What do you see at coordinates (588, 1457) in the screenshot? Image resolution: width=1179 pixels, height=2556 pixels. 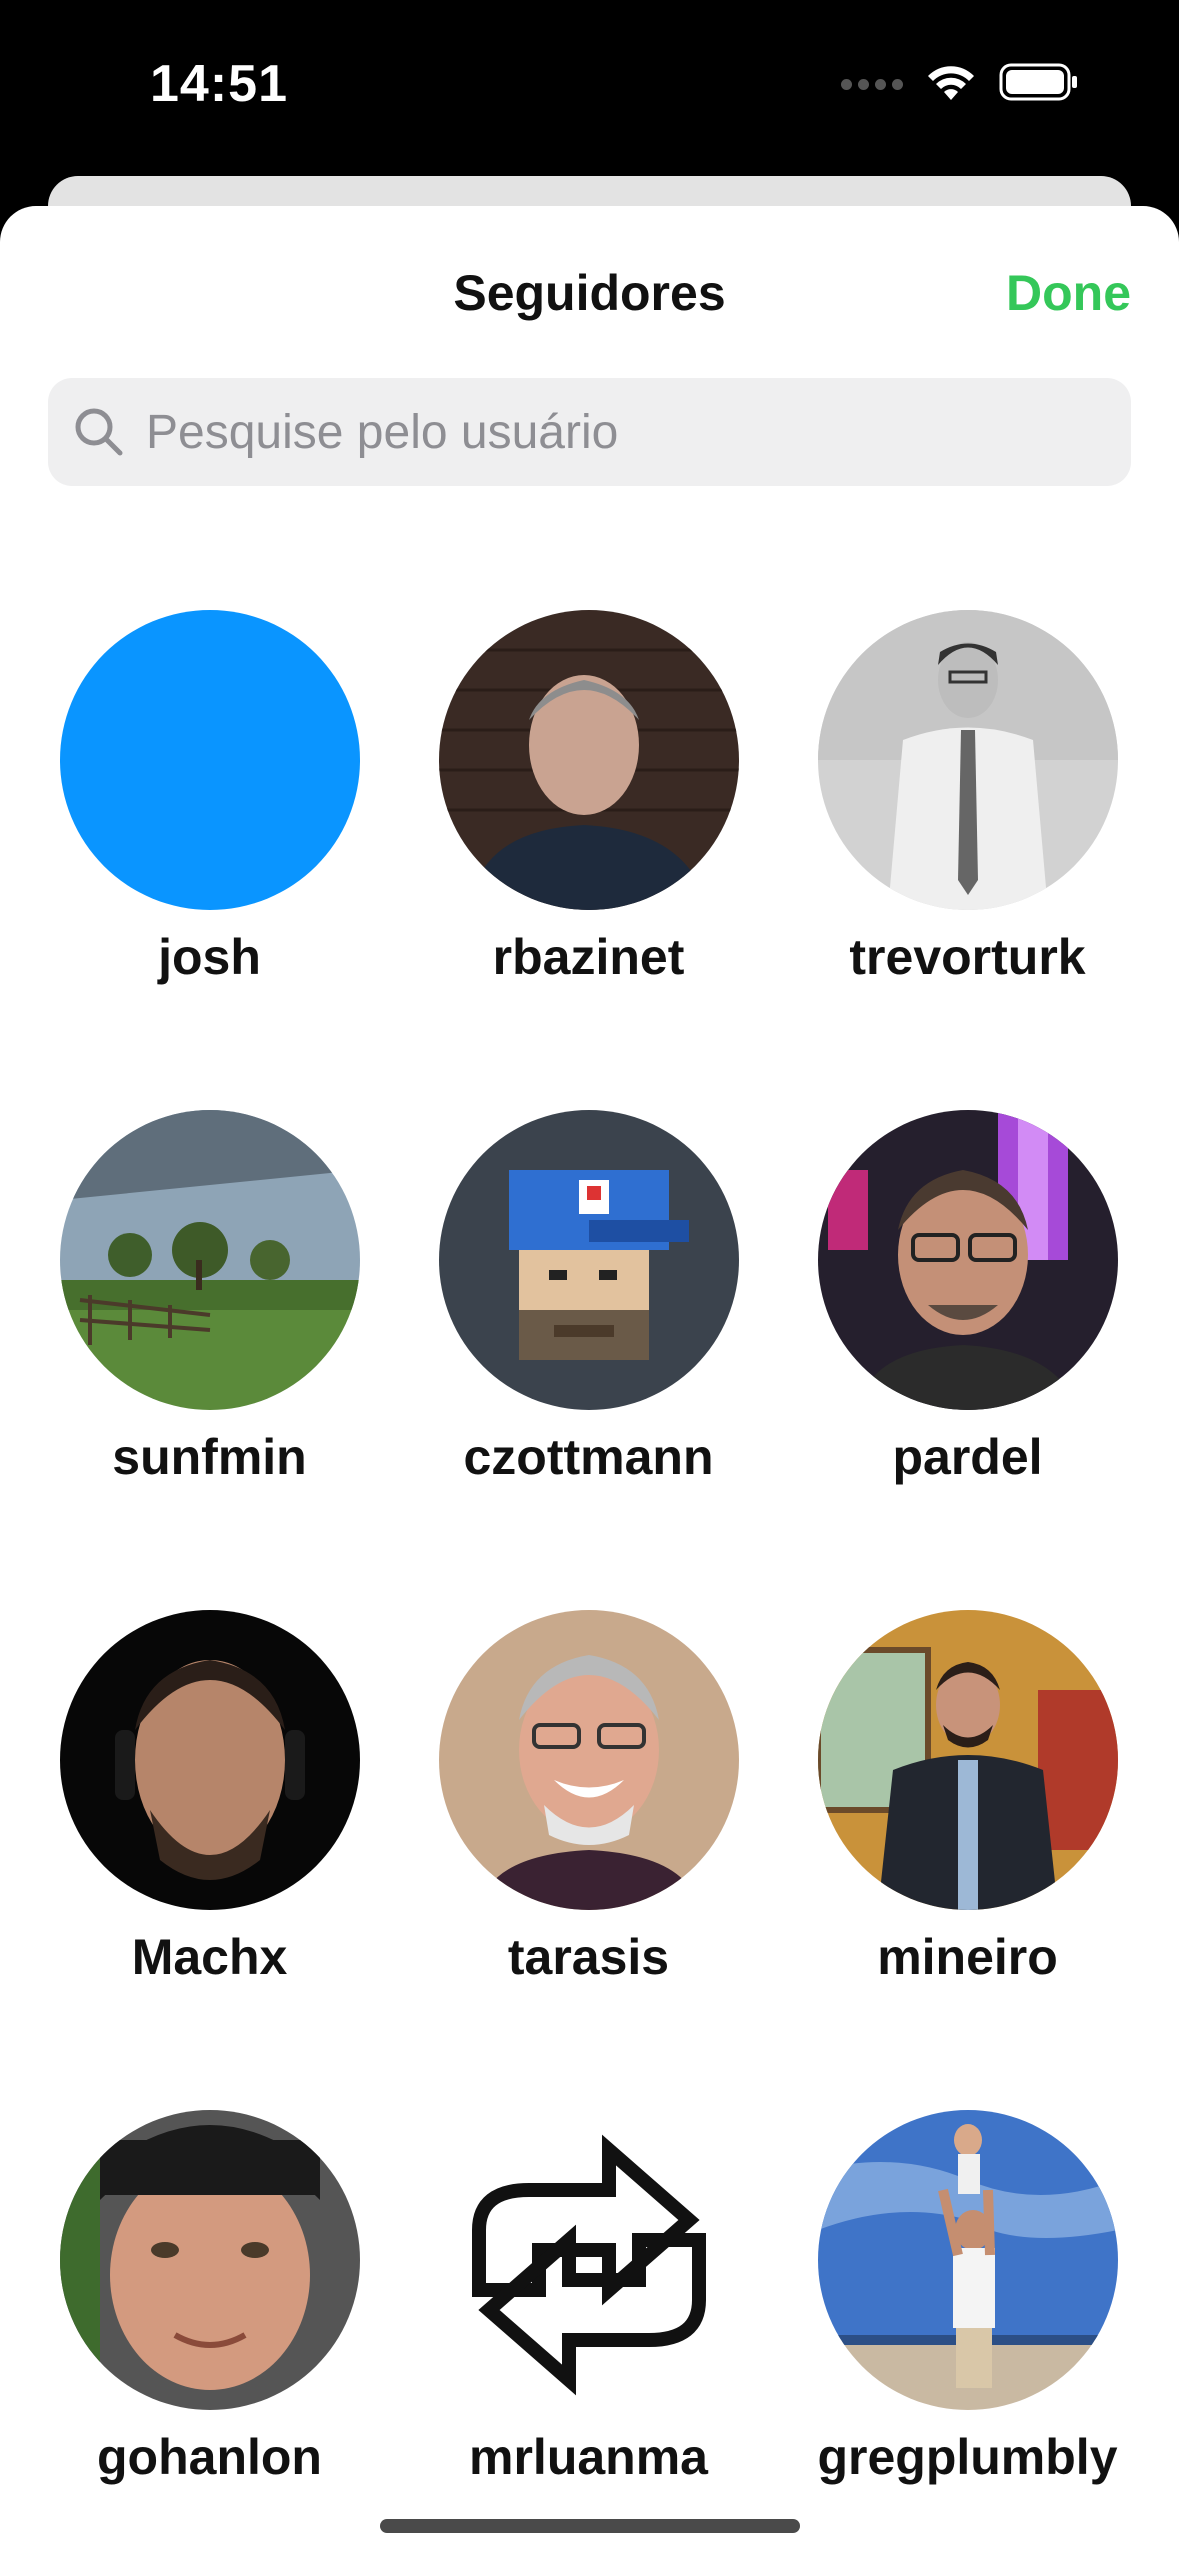 I see `username: czottmann` at bounding box center [588, 1457].